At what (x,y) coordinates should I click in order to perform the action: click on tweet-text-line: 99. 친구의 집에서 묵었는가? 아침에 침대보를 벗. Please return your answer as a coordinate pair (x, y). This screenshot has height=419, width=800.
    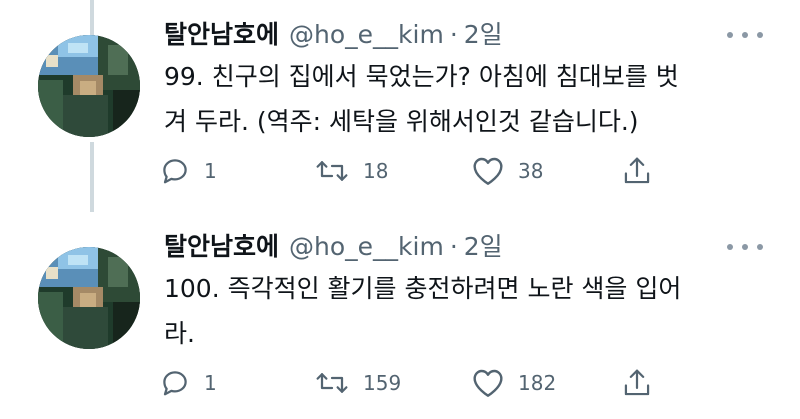
    Looking at the image, I should click on (421, 76).